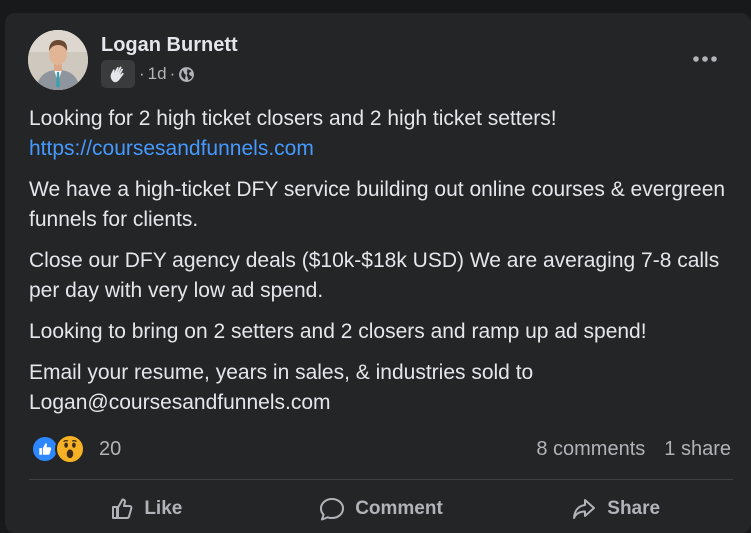  What do you see at coordinates (634, 508) in the screenshot?
I see `share-button-label: Share` at bounding box center [634, 508].